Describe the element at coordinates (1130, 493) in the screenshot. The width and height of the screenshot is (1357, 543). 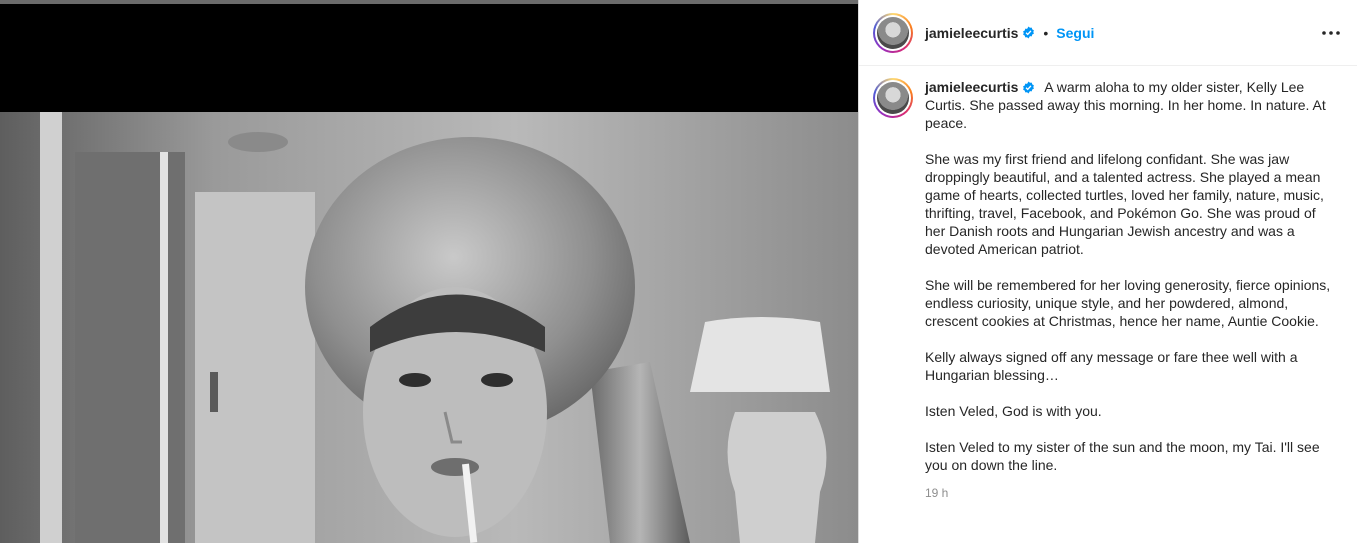
I see `post-timestamp: 19 h` at that location.